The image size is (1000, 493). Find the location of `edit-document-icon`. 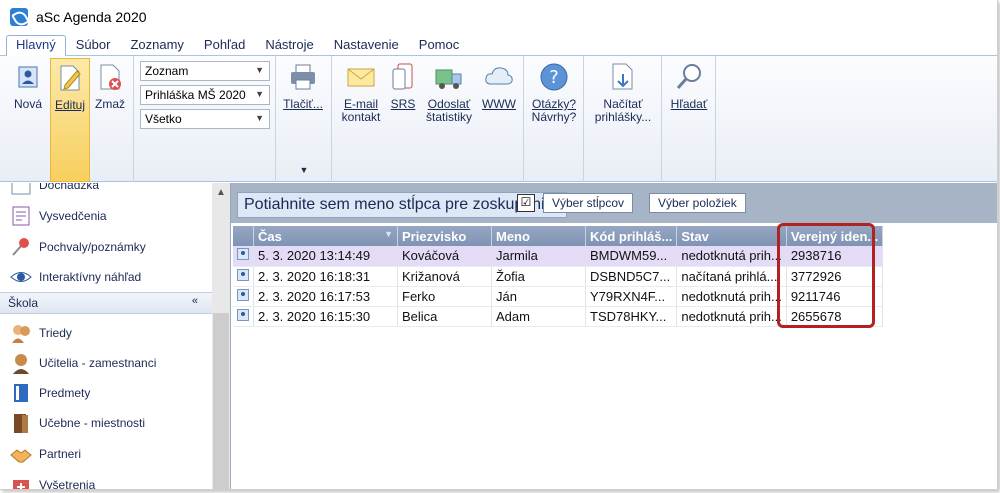

edit-document-icon is located at coordinates (70, 78).